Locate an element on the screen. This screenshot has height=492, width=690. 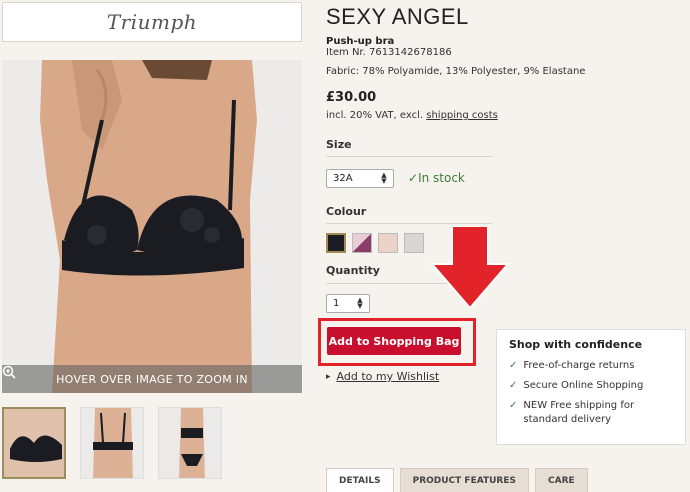
confidence-item-text: Free-of-charge returns is located at coordinates (579, 365).